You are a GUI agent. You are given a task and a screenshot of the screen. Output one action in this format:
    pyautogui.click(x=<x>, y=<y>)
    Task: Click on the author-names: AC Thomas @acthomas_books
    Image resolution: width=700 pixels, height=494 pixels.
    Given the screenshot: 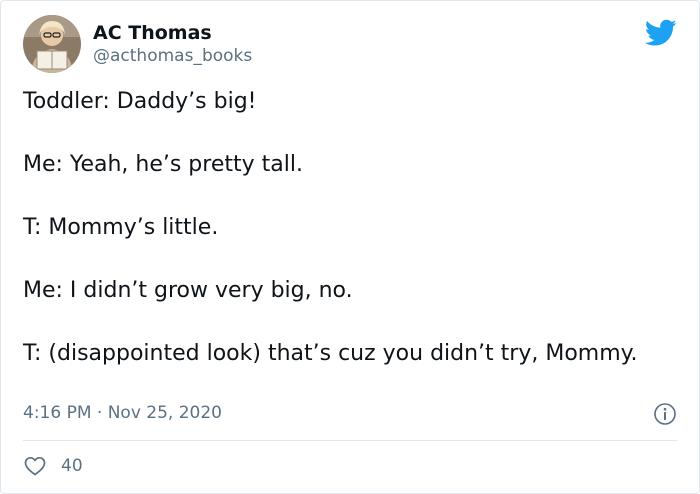 What is the action you would take?
    pyautogui.click(x=172, y=44)
    